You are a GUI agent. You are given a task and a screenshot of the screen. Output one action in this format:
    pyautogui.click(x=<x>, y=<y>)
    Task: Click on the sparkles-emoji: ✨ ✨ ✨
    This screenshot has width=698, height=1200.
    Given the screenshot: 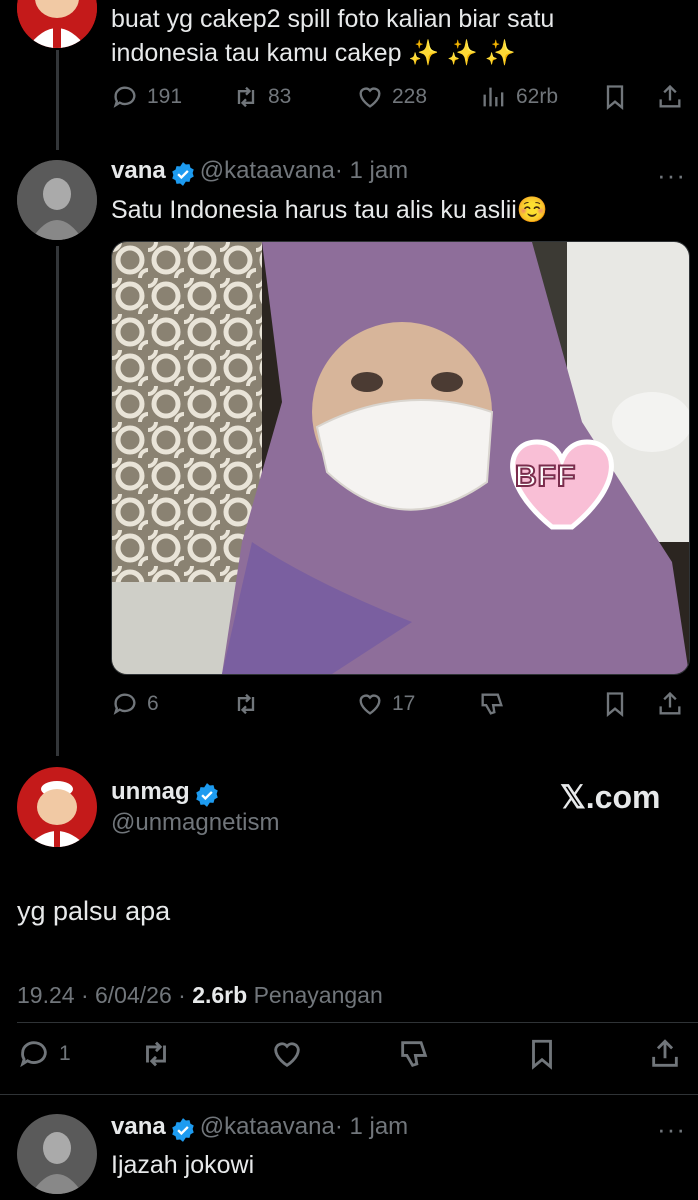 What is the action you would take?
    pyautogui.click(x=462, y=53)
    